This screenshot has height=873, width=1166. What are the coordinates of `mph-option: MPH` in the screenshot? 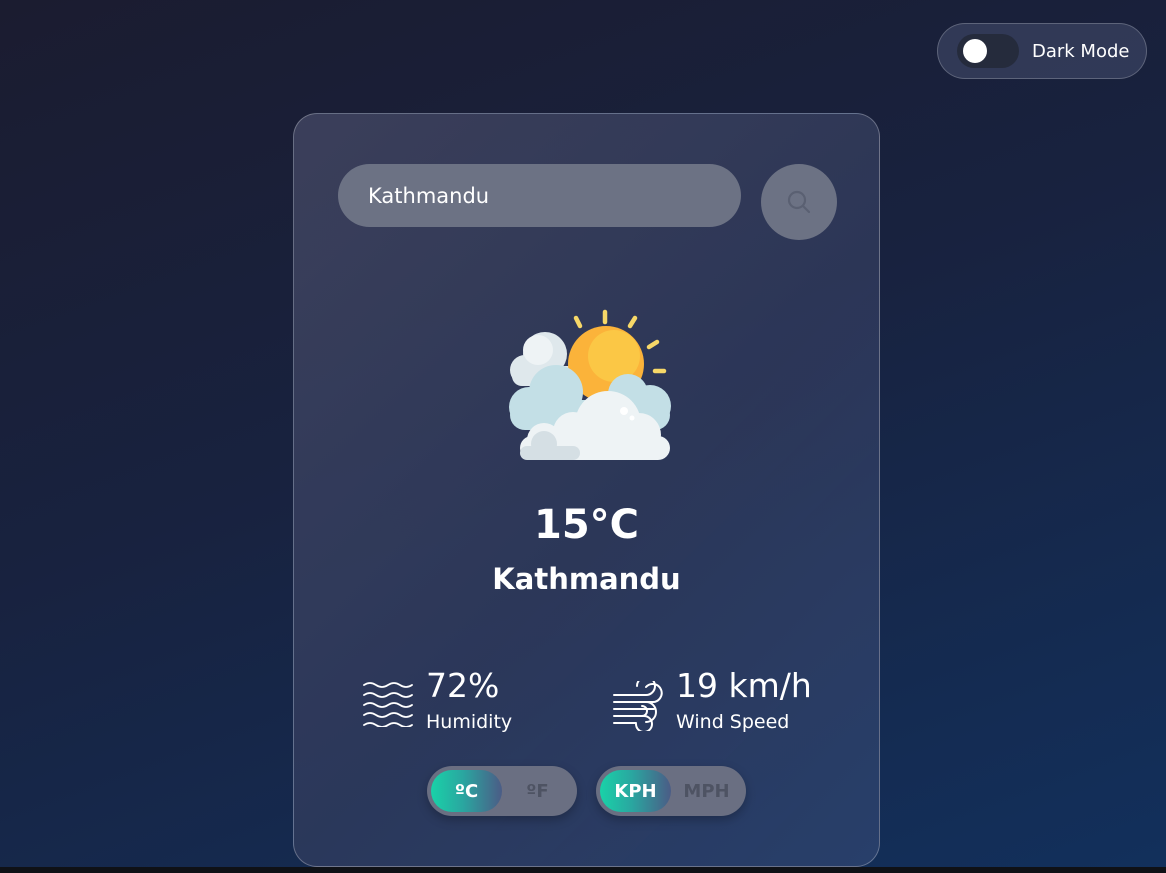 It's located at (706, 791).